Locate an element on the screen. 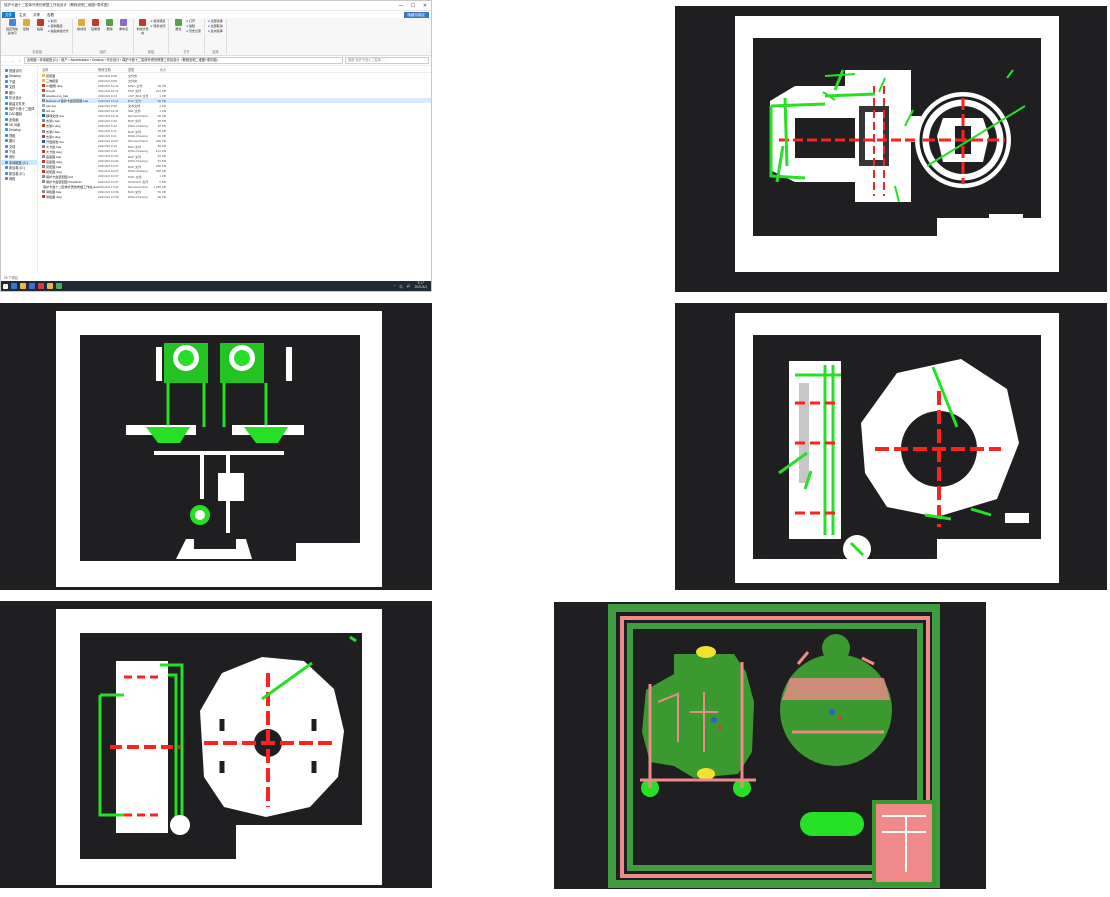  file-type: Microsoft Word is located at coordinates (138, 115).